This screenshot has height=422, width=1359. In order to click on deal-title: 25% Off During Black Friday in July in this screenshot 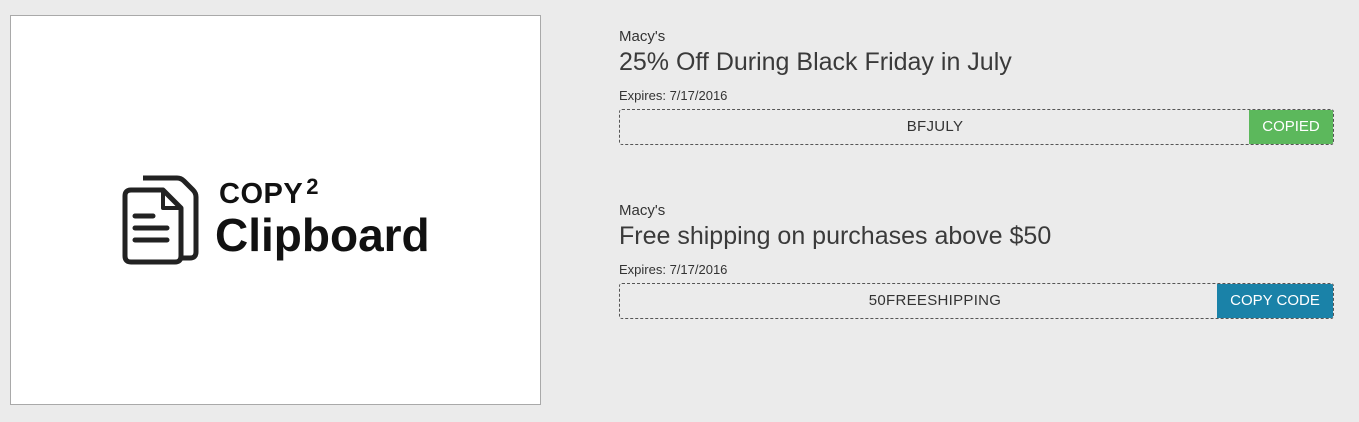, I will do `click(977, 62)`.